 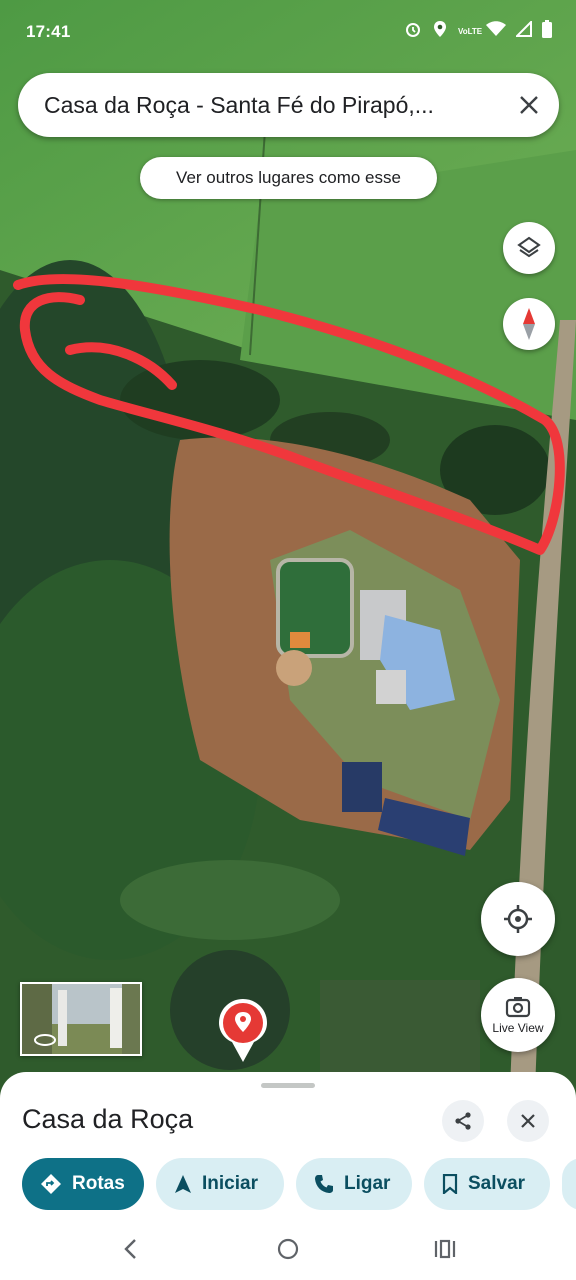 What do you see at coordinates (450, 1184) in the screenshot?
I see `bookmark-icon` at bounding box center [450, 1184].